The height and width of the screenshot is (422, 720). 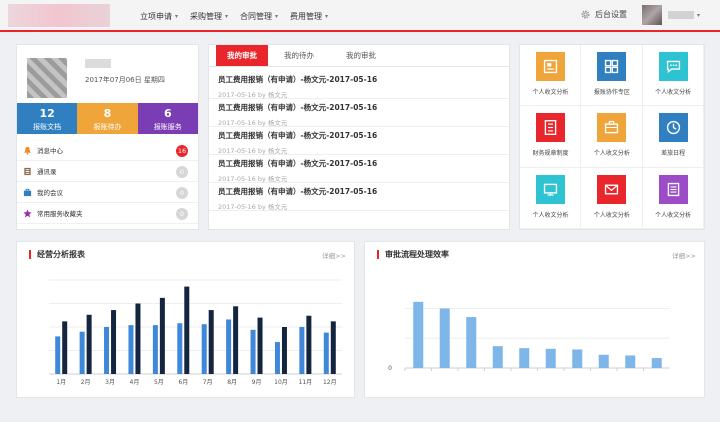 I want to click on settings-label: 后台设置, so click(x=611, y=14).